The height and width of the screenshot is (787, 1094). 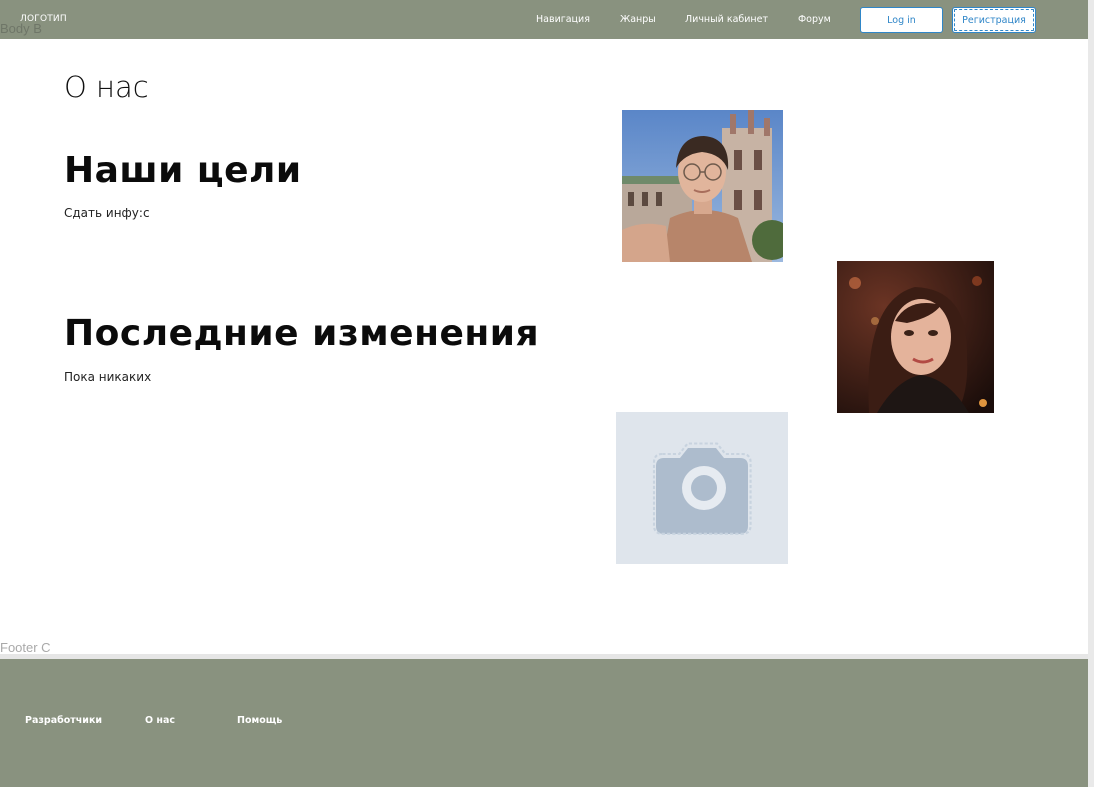 I want to click on changes-heading: Последние изменения, so click(x=302, y=333).